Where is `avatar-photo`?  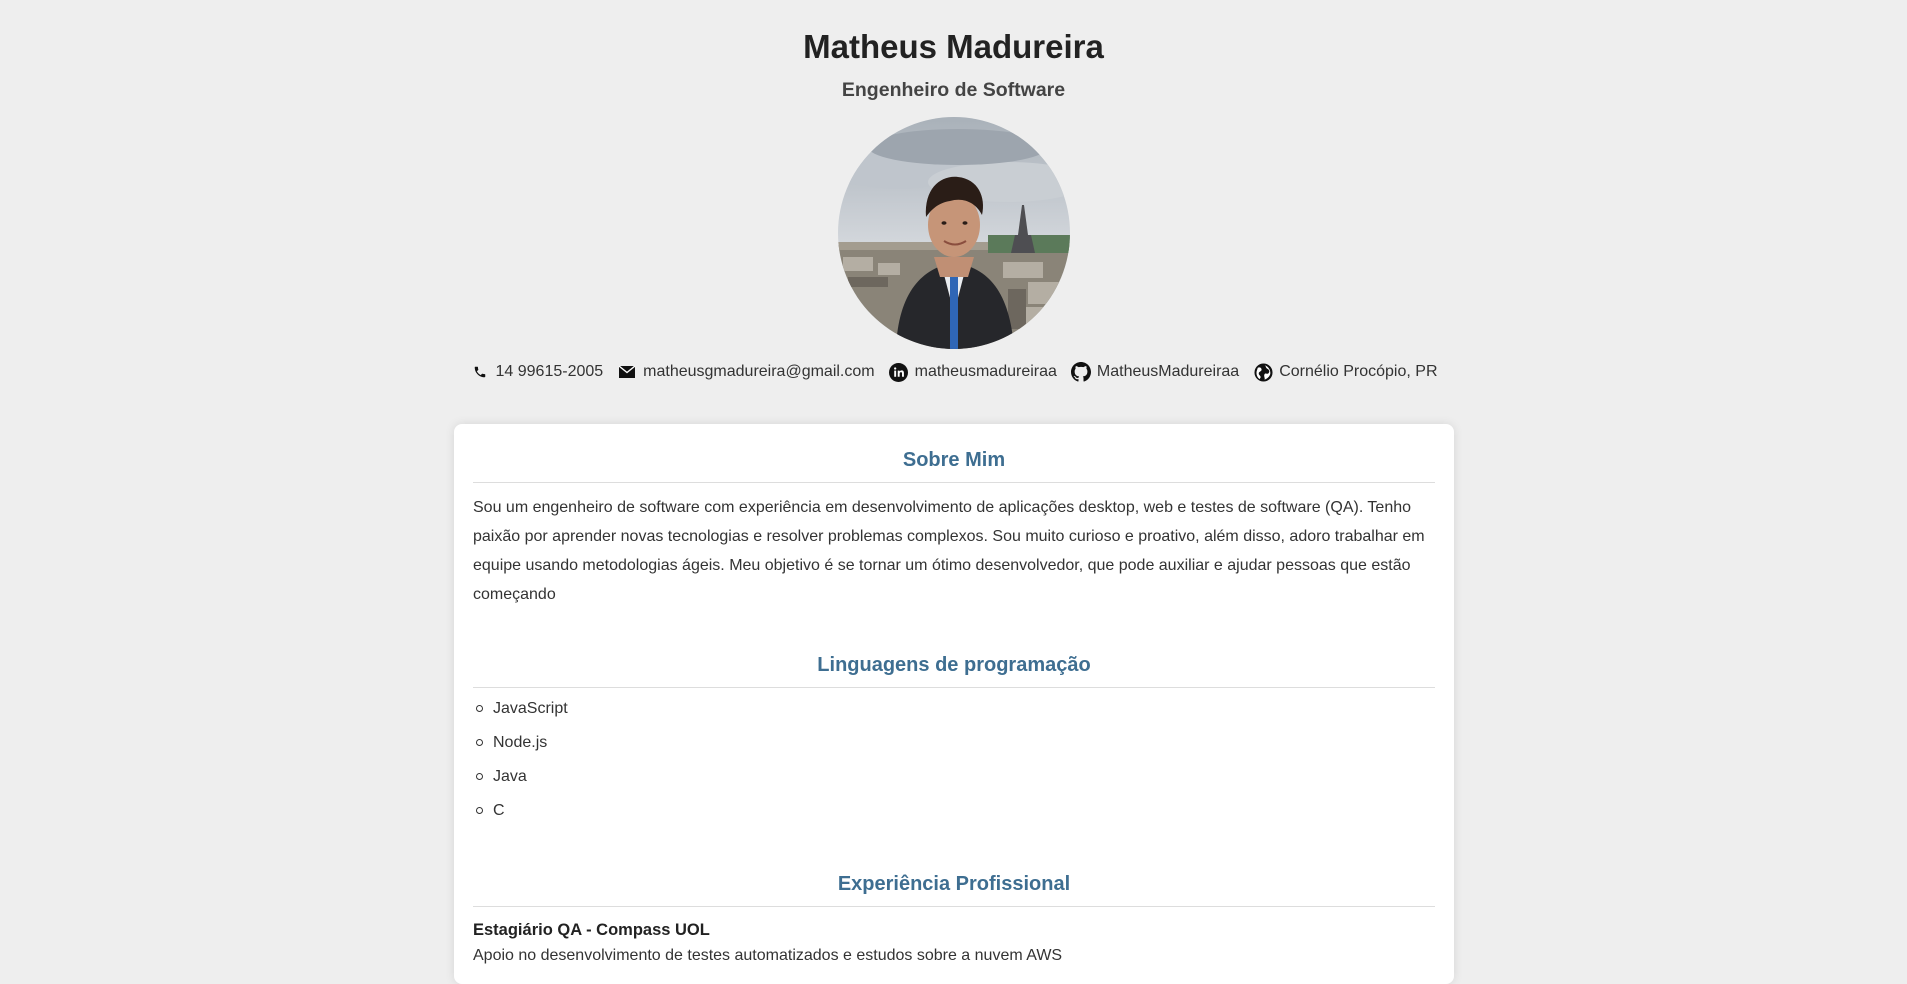
avatar-photo is located at coordinates (953, 233).